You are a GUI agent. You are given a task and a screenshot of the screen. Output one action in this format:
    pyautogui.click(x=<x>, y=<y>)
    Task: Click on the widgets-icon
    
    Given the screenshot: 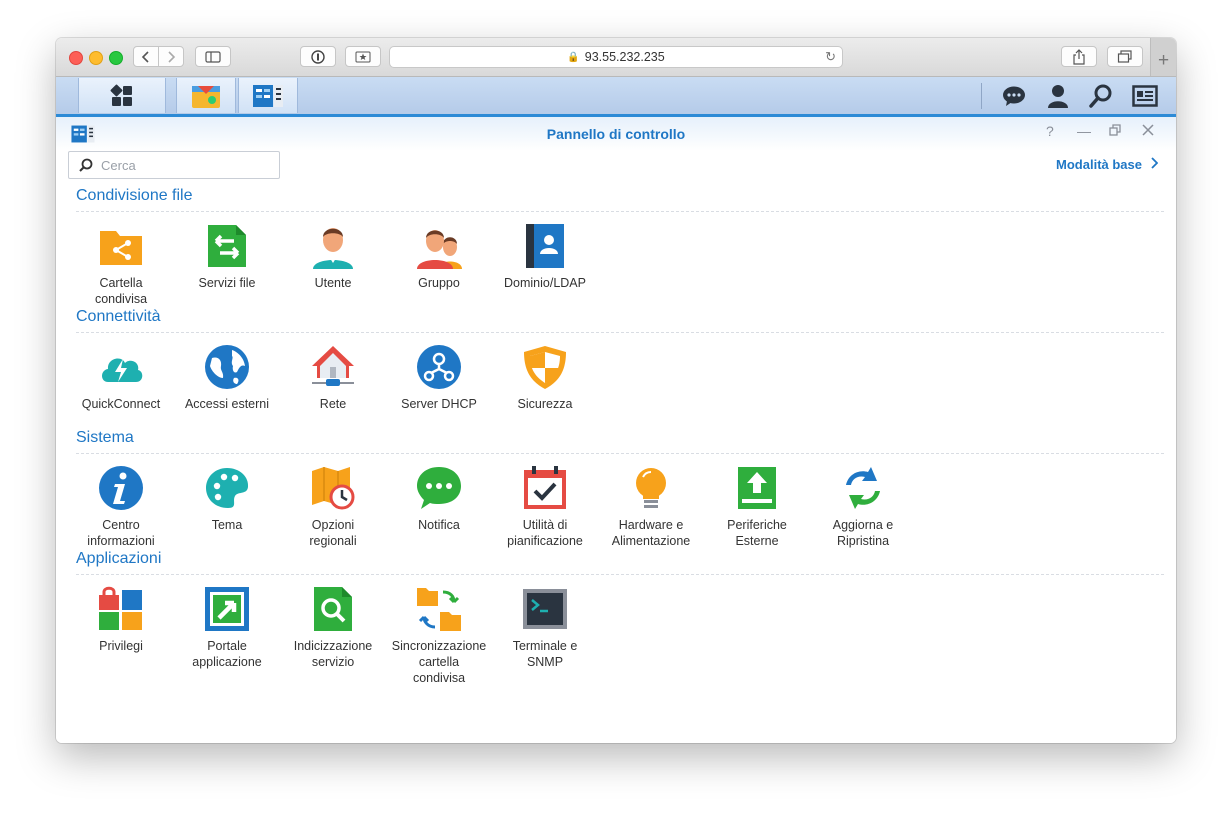 What is the action you would take?
    pyautogui.click(x=1145, y=96)
    